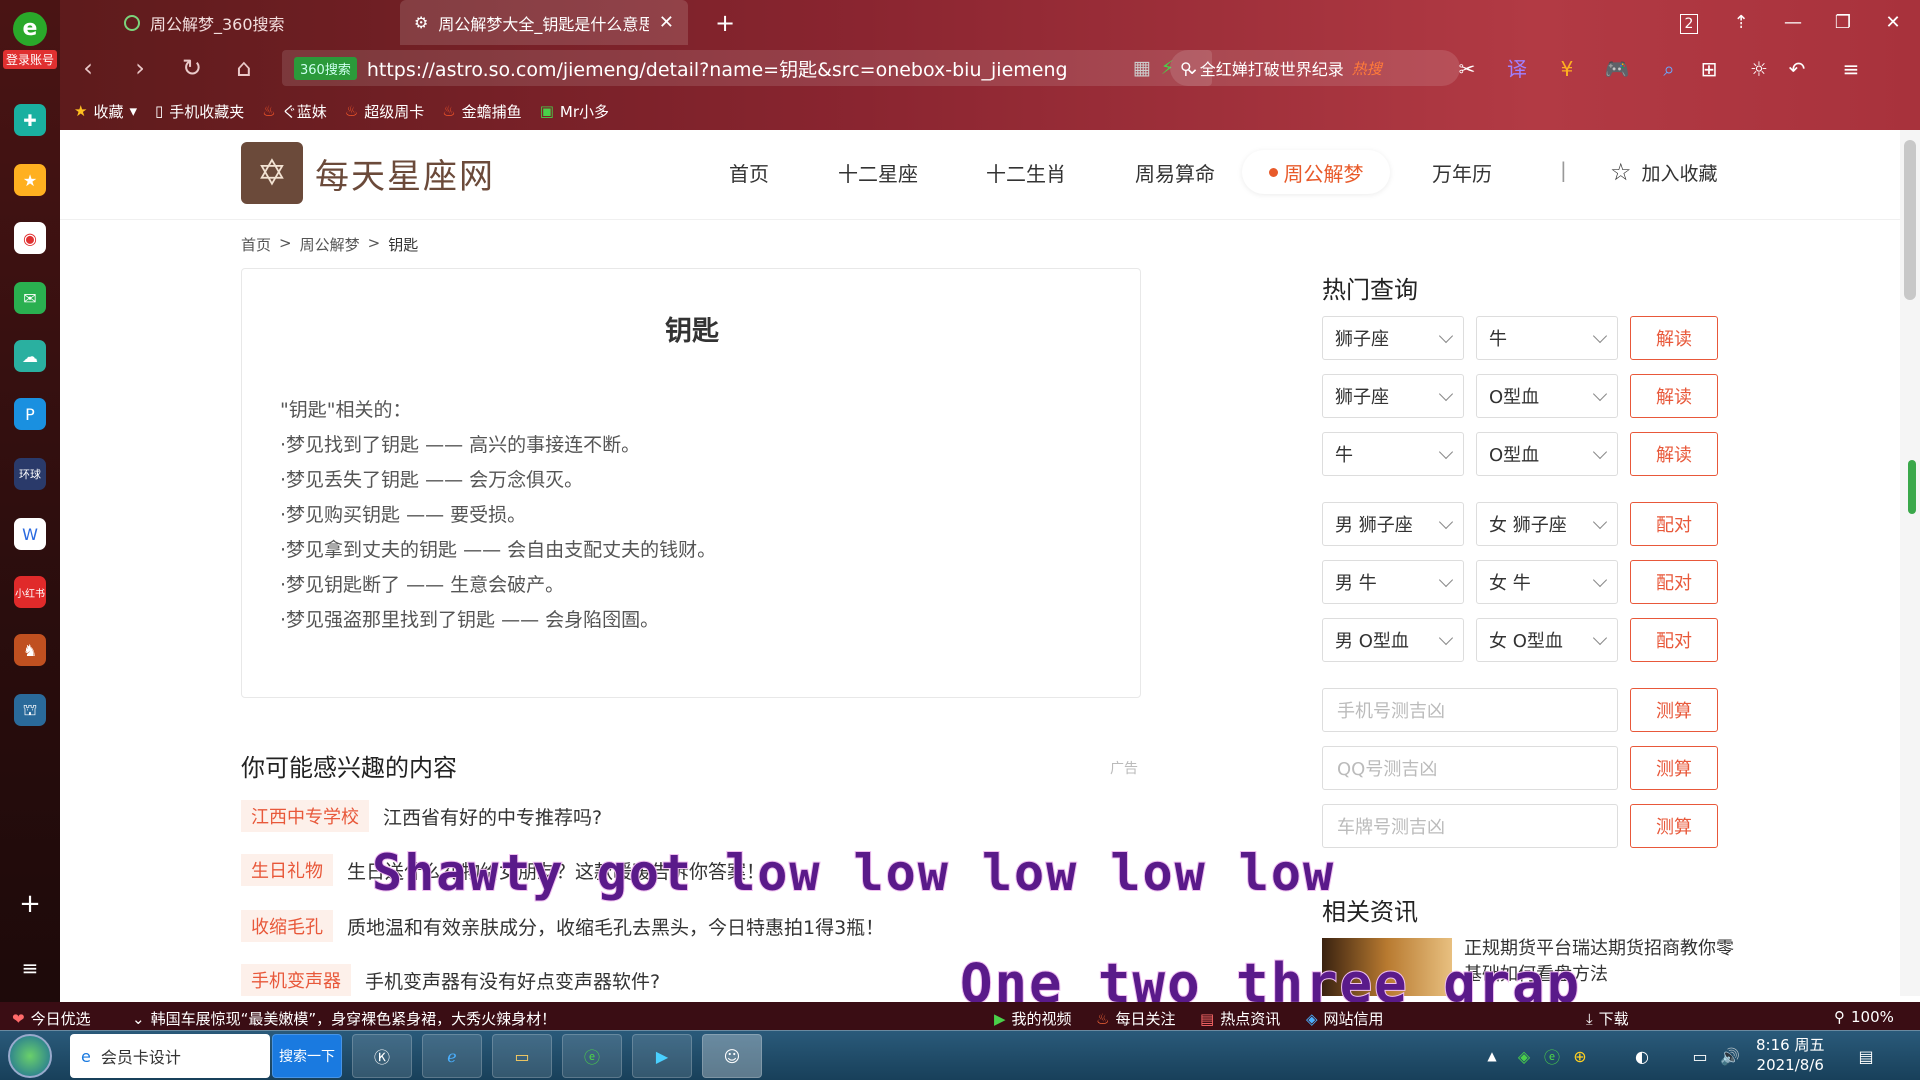 Image resolution: width=1920 pixels, height=1080 pixels. What do you see at coordinates (344, 1018) in the screenshot?
I see `headline-link: ⌄ 韩国车展惊现“最美嫩模”，身穿裸色紧身裙，大秀火辣身材！` at bounding box center [344, 1018].